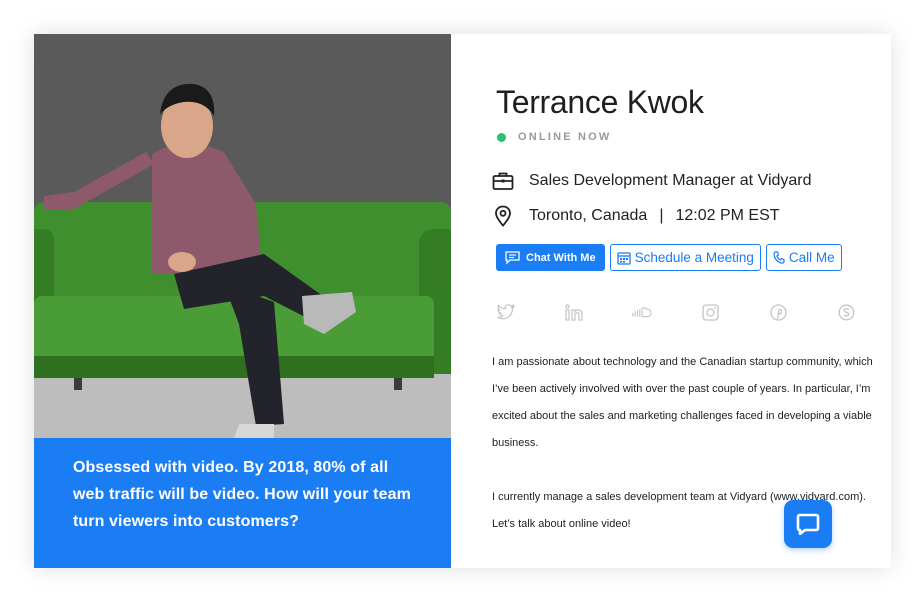 The image size is (924, 601). I want to click on online-dot-icon, so click(501, 137).